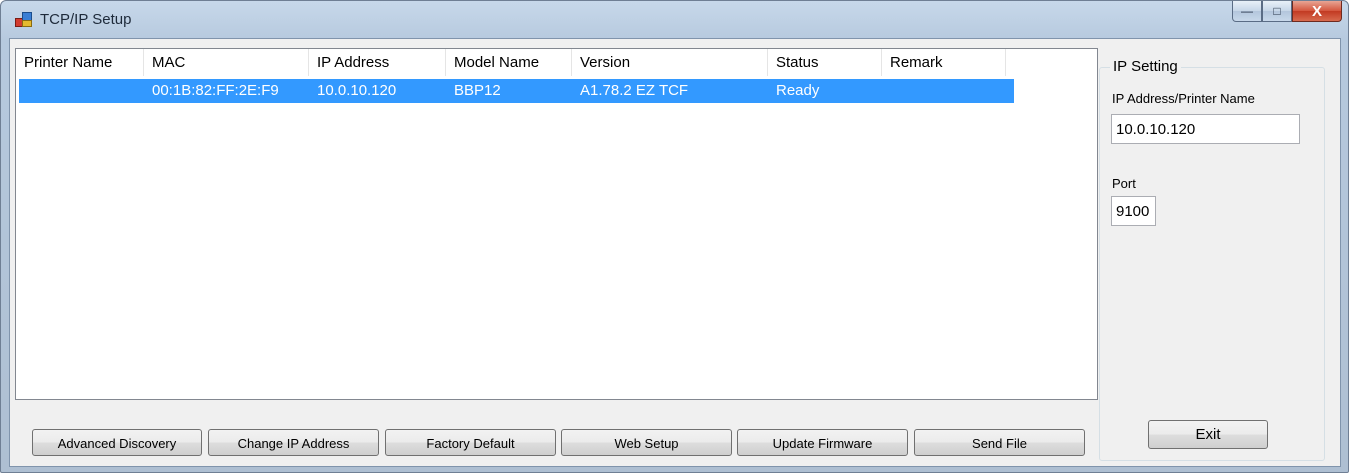 This screenshot has height=473, width=1349. I want to click on advanced-discovery-button: Advanced Discovery, so click(117, 442).